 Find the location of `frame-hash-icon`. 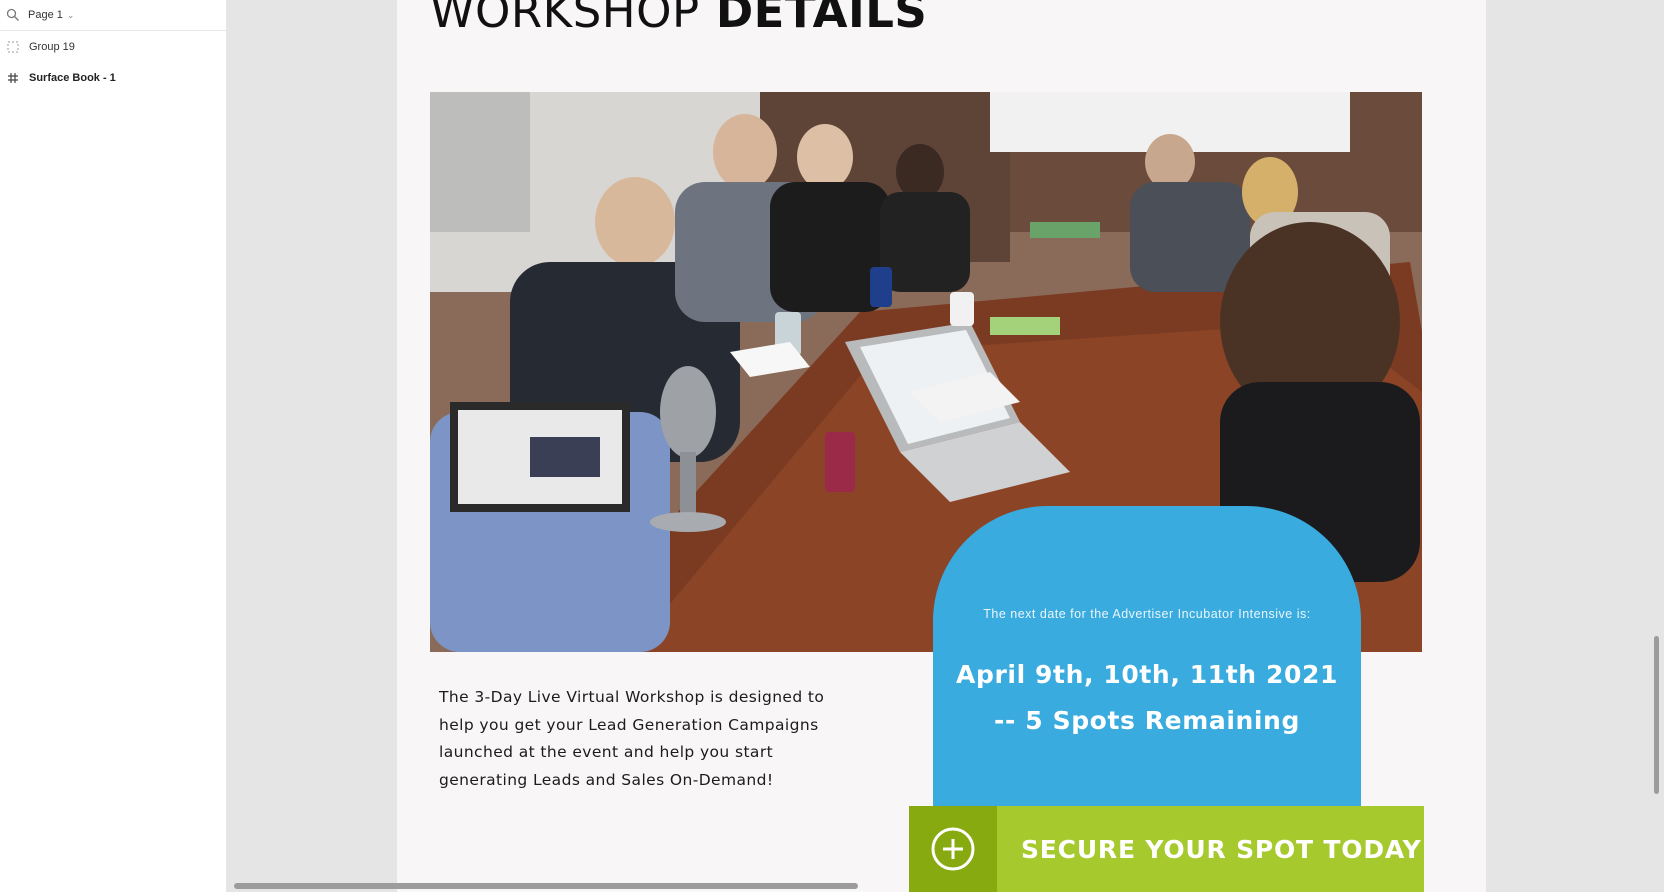

frame-hash-icon is located at coordinates (13, 78).